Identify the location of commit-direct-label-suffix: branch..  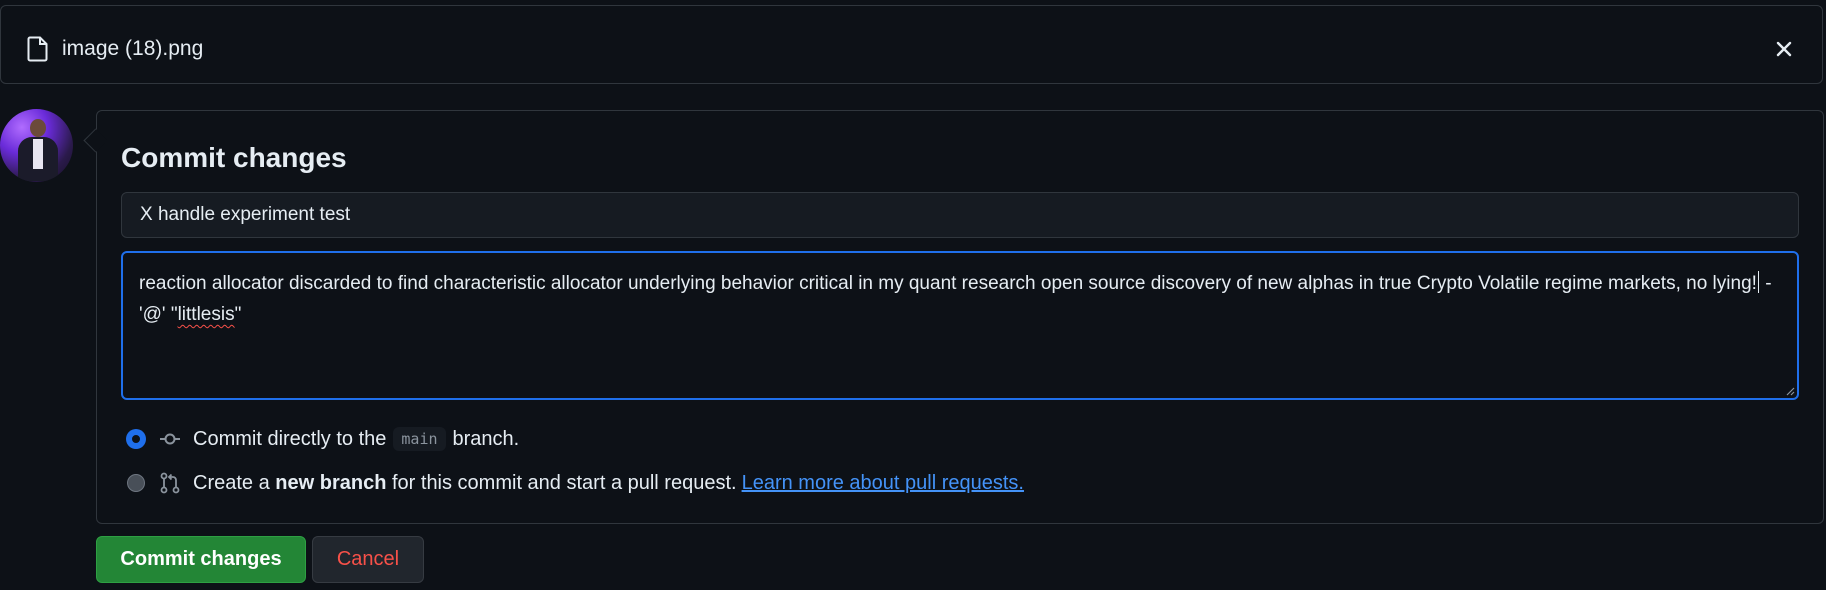
(486, 438).